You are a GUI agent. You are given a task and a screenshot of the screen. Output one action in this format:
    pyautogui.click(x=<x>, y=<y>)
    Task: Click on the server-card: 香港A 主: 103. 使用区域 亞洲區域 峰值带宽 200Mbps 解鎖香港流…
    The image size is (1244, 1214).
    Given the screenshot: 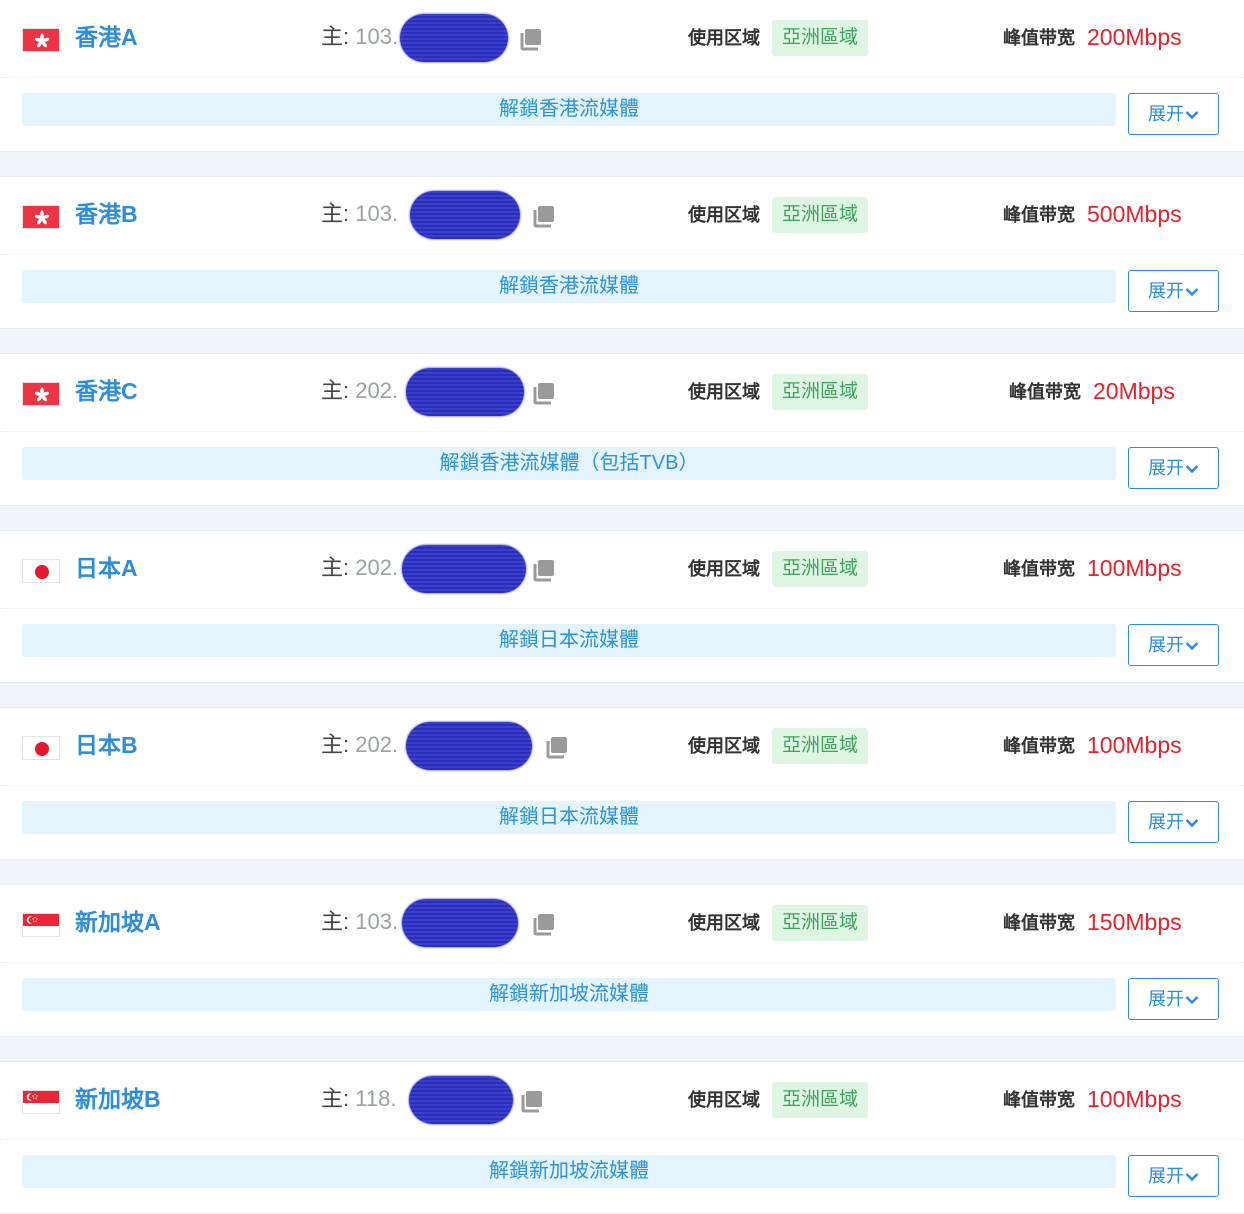 What is the action you would take?
    pyautogui.click(x=622, y=76)
    